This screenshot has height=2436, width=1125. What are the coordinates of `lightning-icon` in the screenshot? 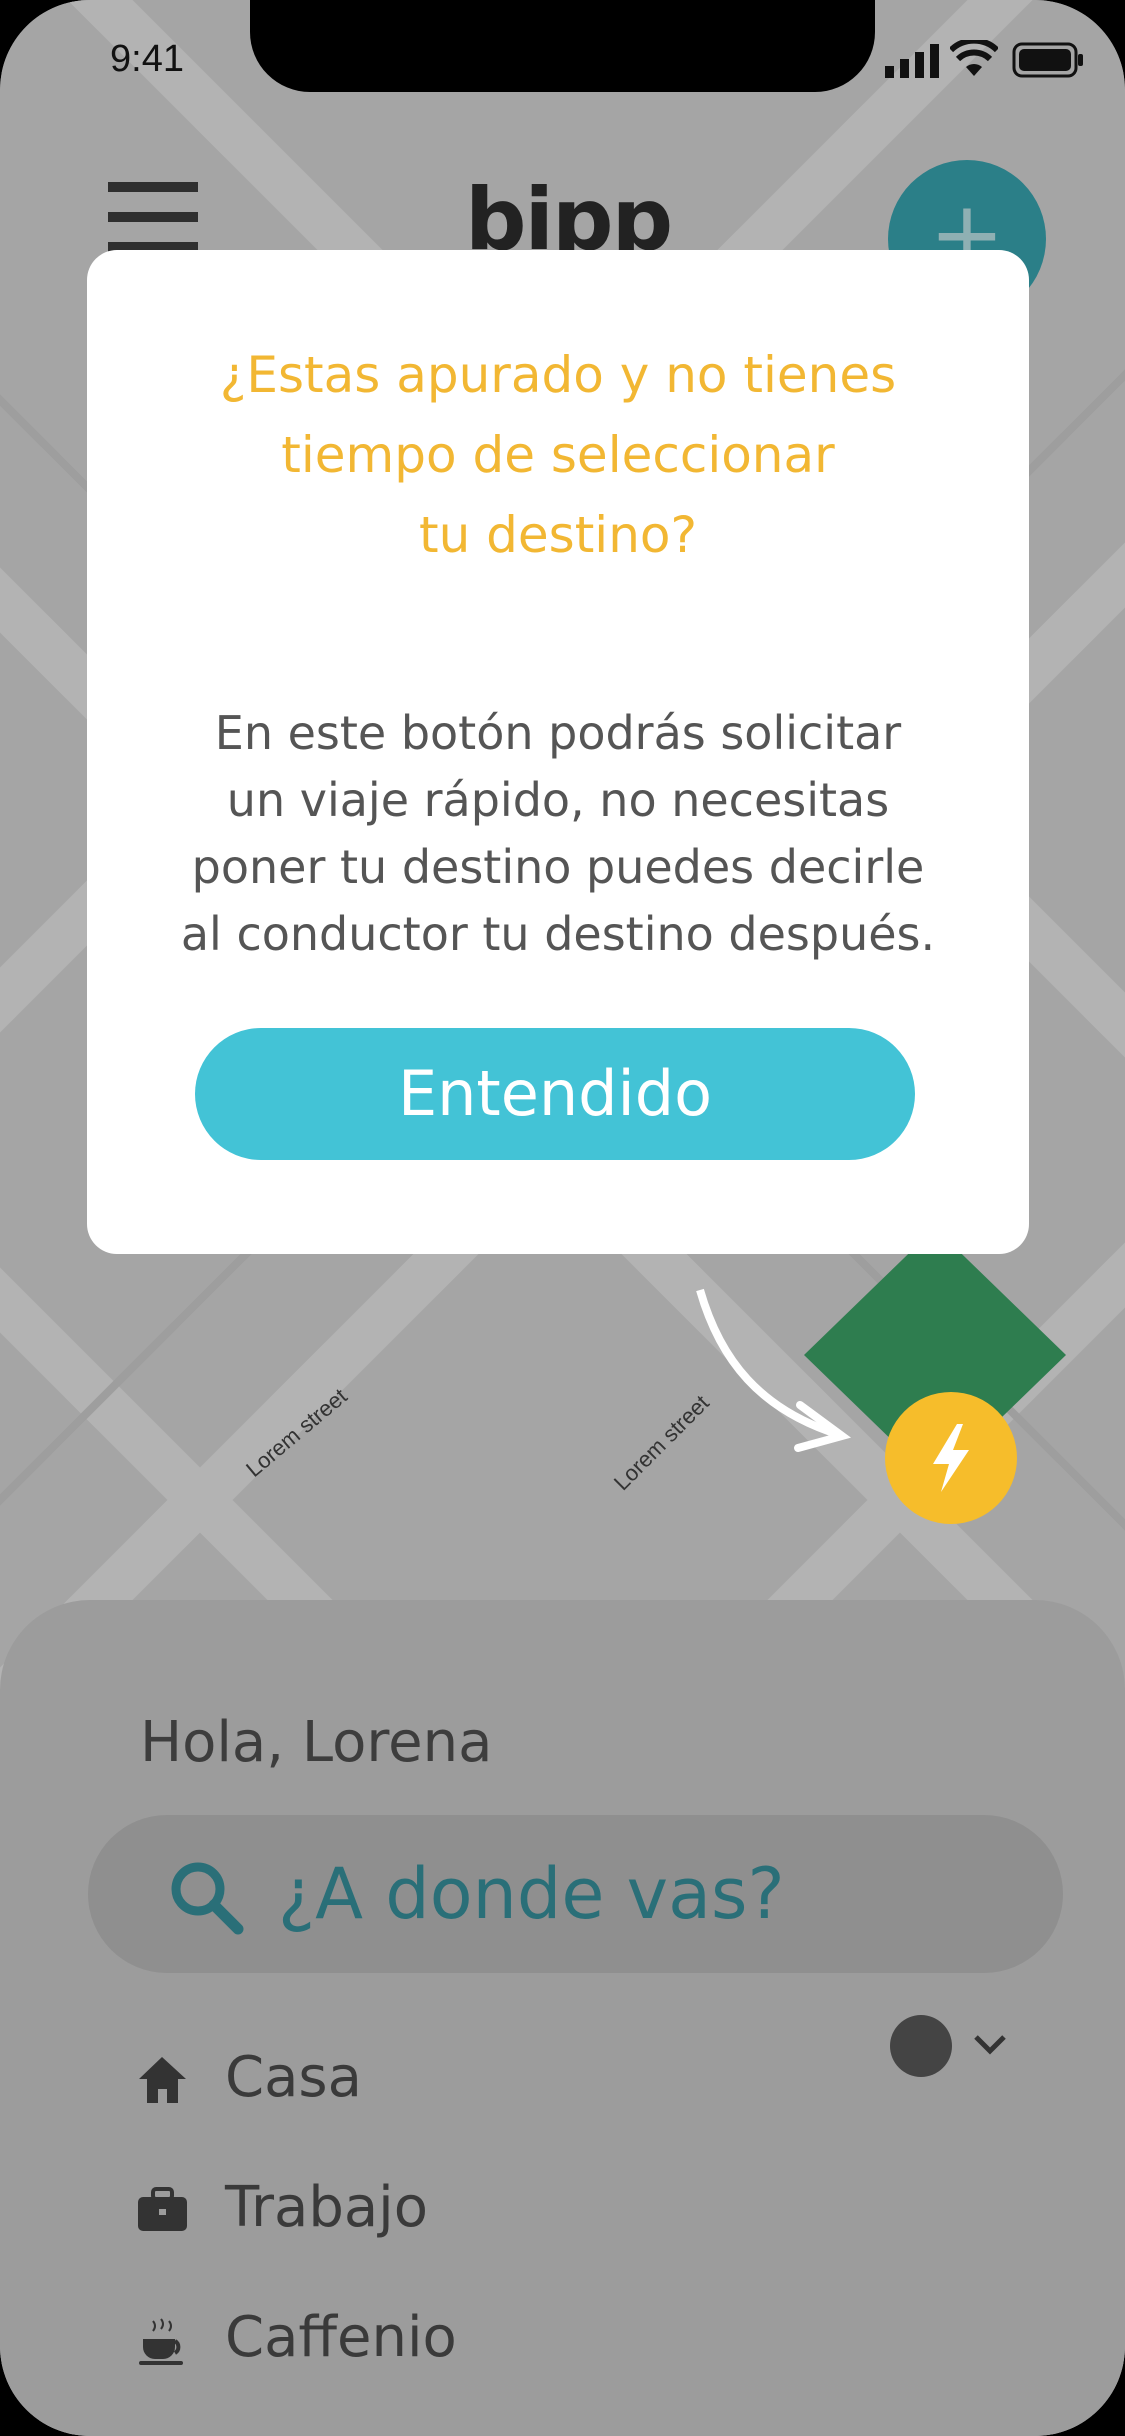 It's located at (951, 1458).